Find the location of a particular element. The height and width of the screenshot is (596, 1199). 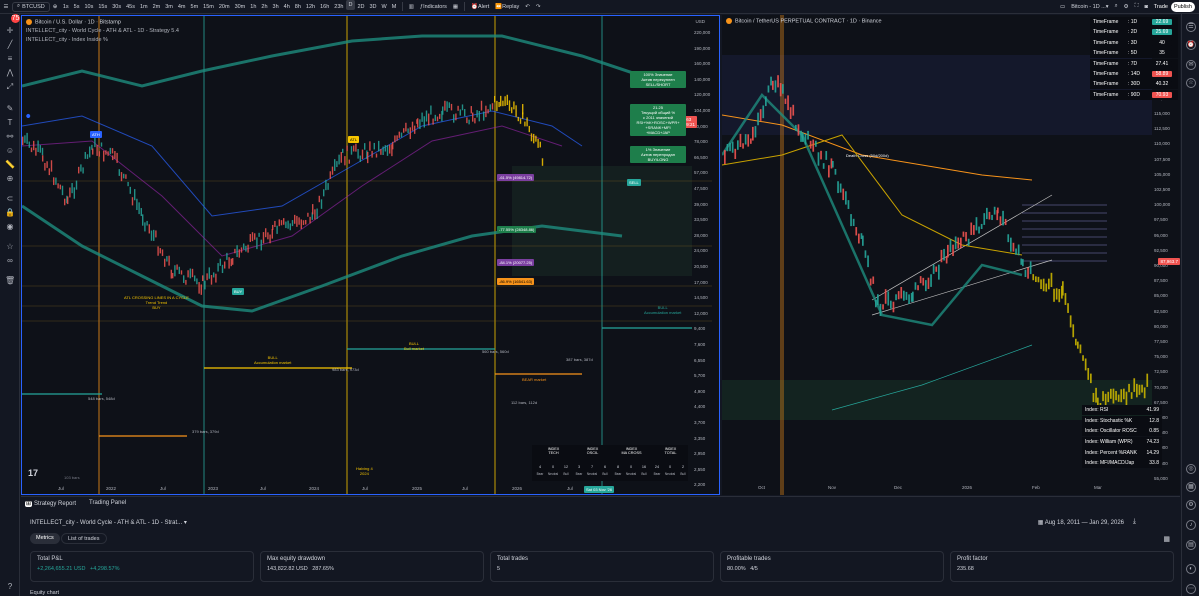

timeframe-16h: 16h is located at coordinates (325, 7).